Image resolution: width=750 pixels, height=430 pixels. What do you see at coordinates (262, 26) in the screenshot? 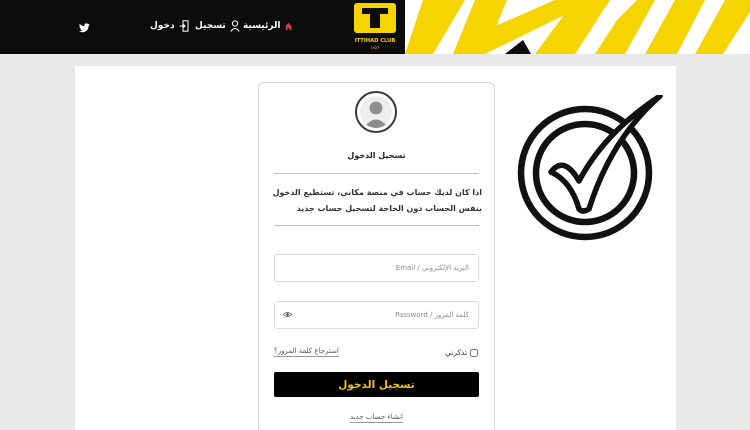
I see `nav-home-label: الرئيسية` at bounding box center [262, 26].